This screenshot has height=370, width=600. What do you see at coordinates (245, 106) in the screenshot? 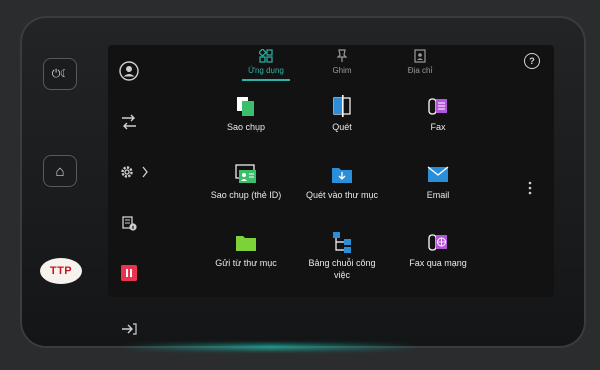
I see `copy-icon` at bounding box center [245, 106].